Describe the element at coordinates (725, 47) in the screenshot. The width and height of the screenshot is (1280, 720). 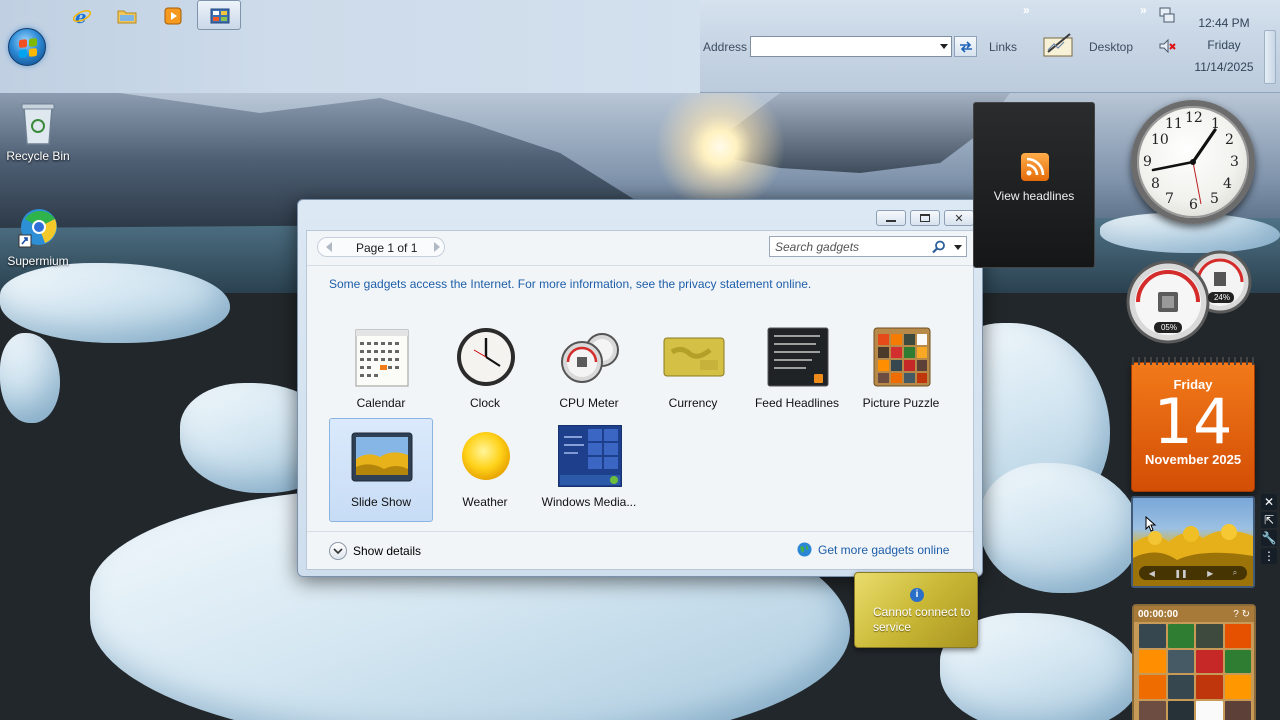
I see `address-label: Address` at that location.